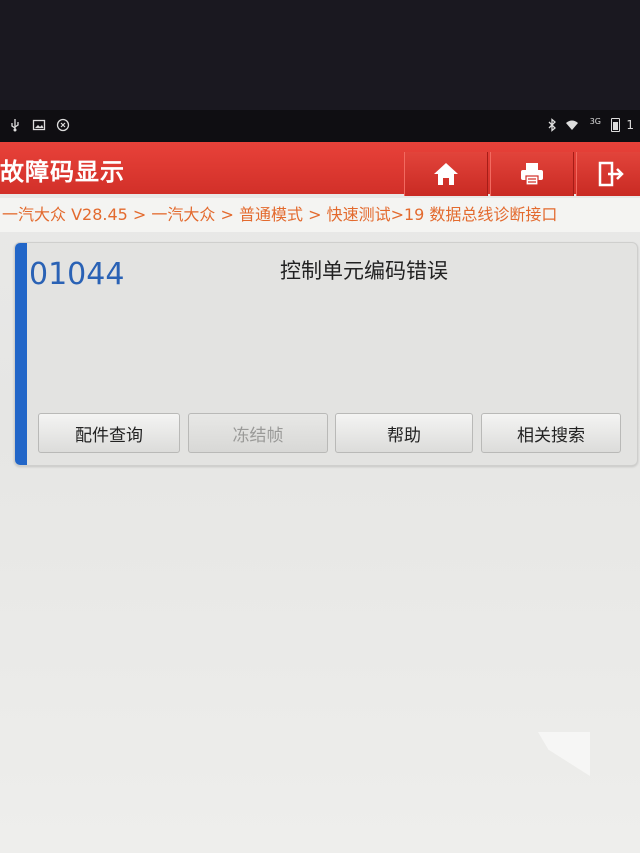  What do you see at coordinates (258, 433) in the screenshot?
I see `freeze-frame-button: 冻结帧` at bounding box center [258, 433].